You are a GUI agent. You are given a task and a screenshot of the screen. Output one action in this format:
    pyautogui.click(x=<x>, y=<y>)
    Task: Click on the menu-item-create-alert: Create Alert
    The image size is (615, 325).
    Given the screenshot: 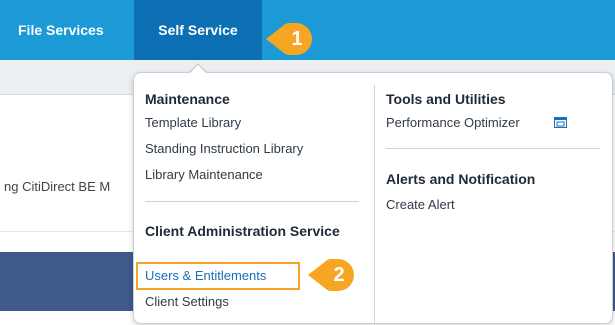 What is the action you would take?
    pyautogui.click(x=420, y=204)
    